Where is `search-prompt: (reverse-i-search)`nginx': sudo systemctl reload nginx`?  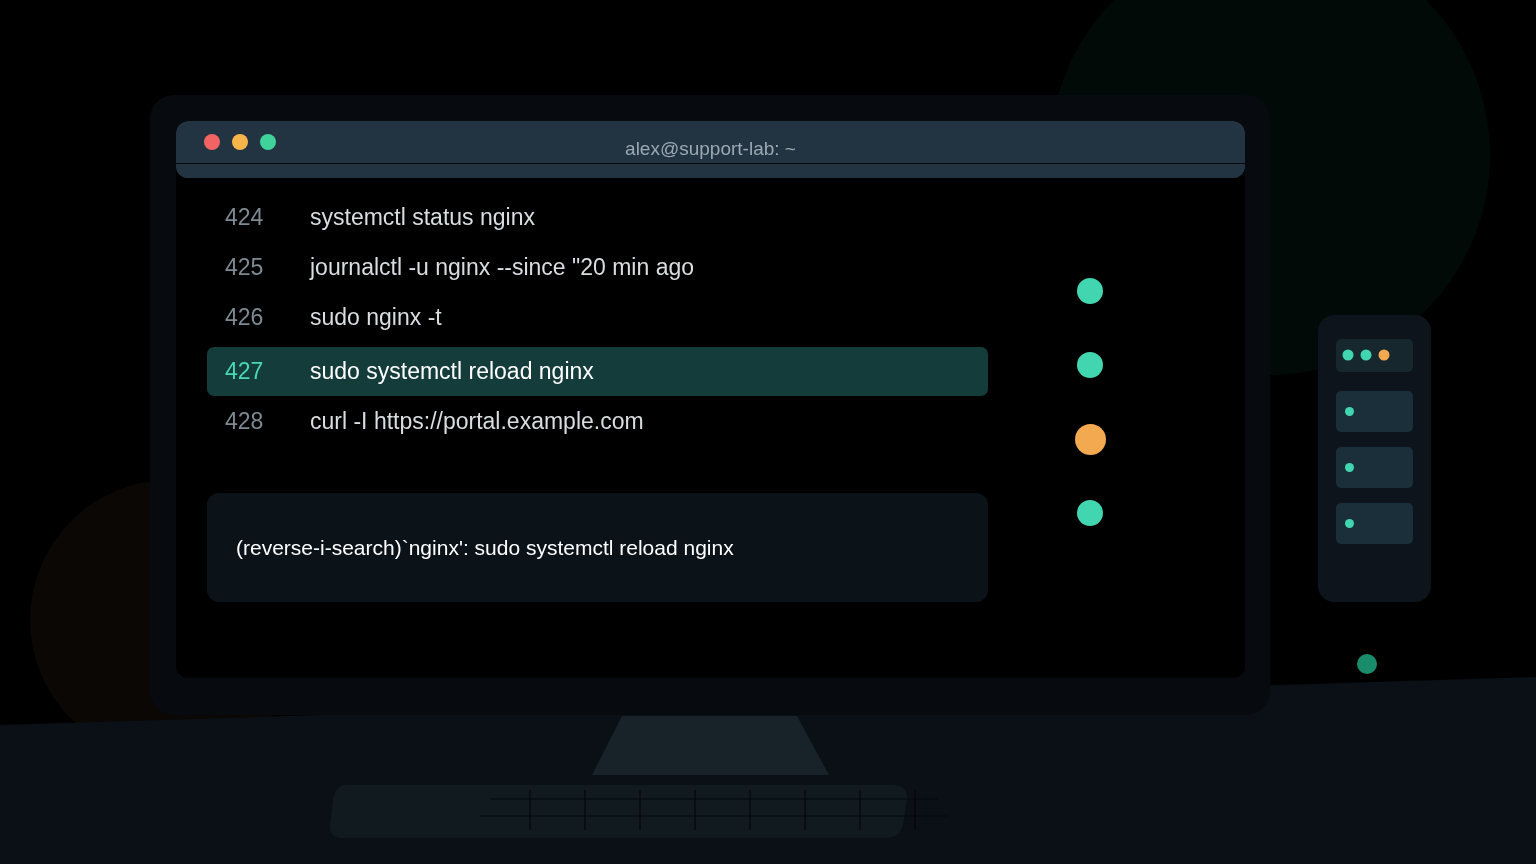 search-prompt: (reverse-i-search)`nginx': sudo systemctl reload nginx is located at coordinates (597, 547).